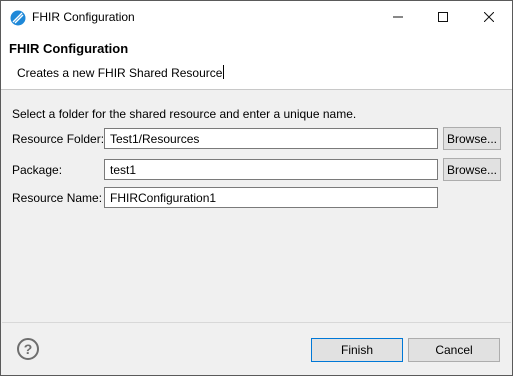  Describe the element at coordinates (69, 48) in the screenshot. I see `page-title: FHIR Configuration` at that location.